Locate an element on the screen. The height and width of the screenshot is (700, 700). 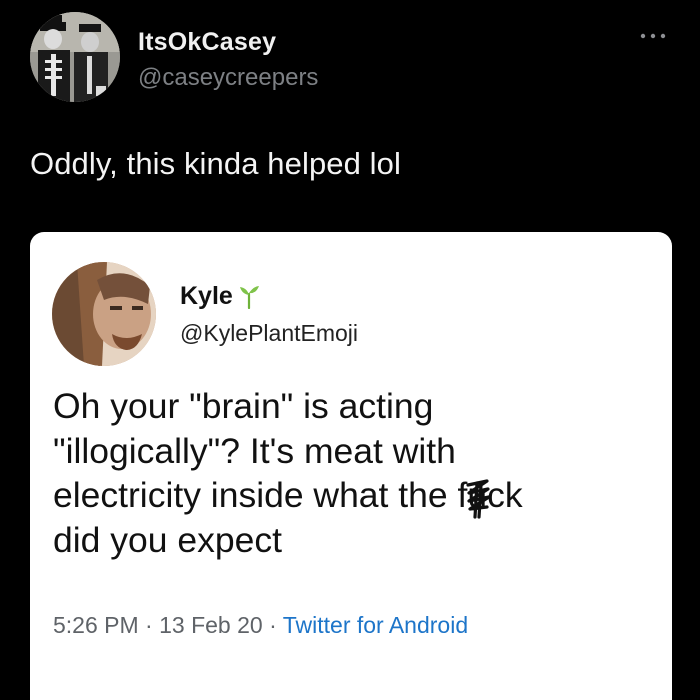
quoted-author-row: Kyle is located at coordinates (220, 296).